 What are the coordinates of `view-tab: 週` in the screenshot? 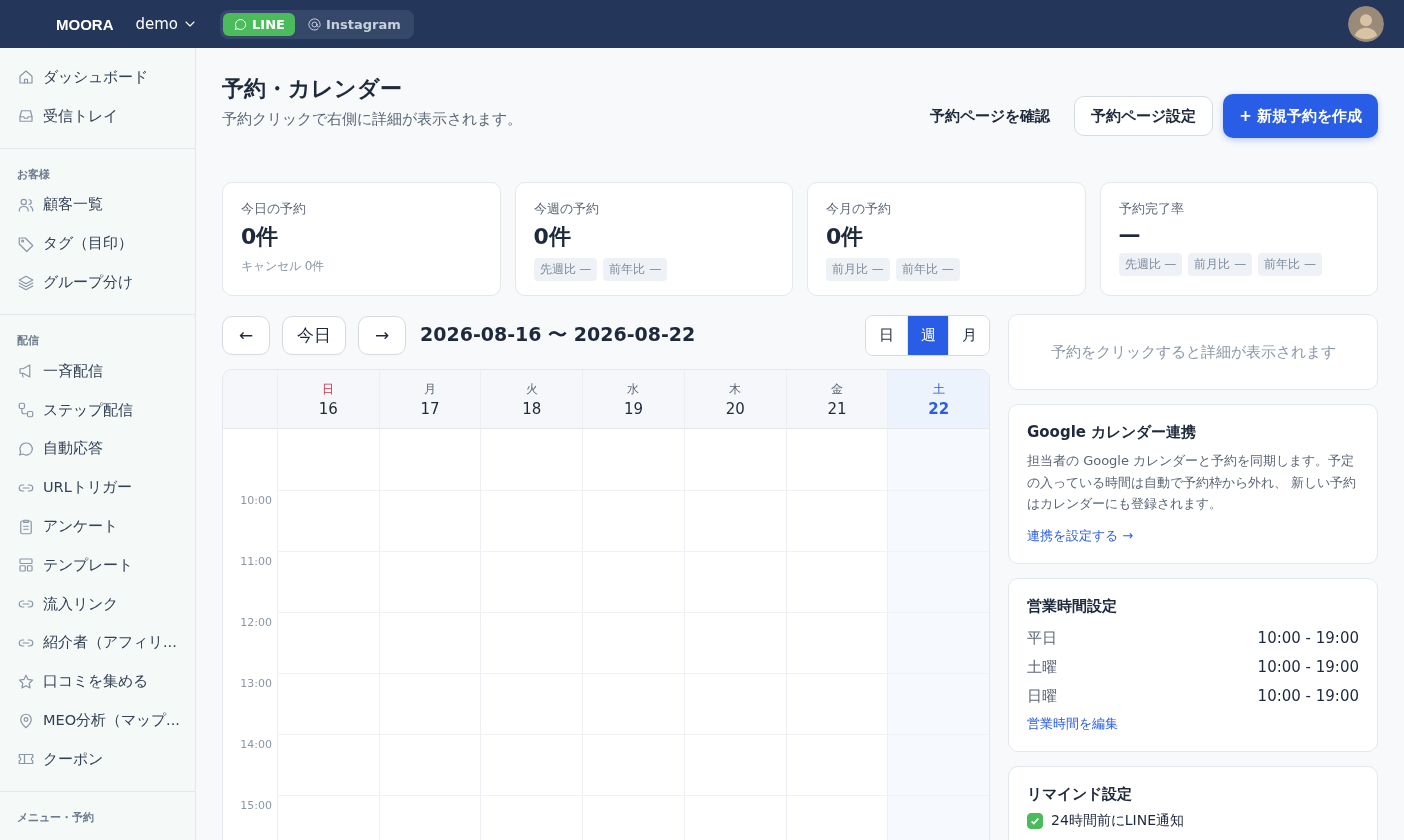 It's located at (927, 335).